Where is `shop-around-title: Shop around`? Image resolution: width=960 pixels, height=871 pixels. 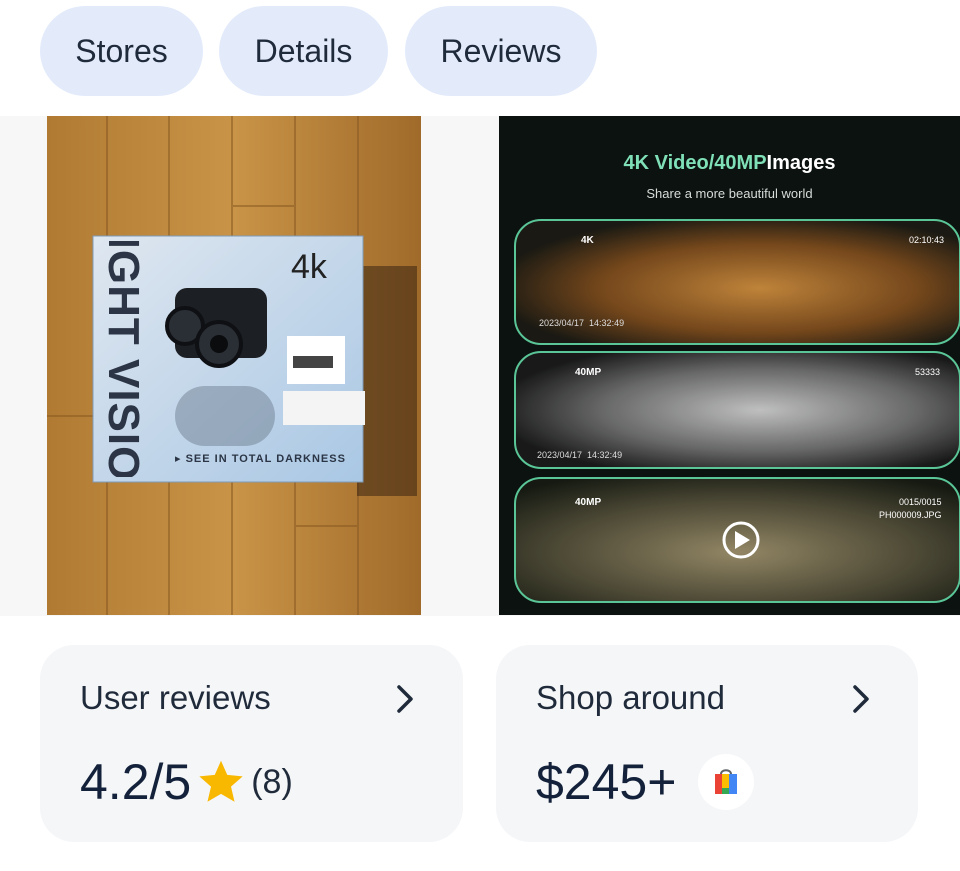 shop-around-title: Shop around is located at coordinates (630, 697).